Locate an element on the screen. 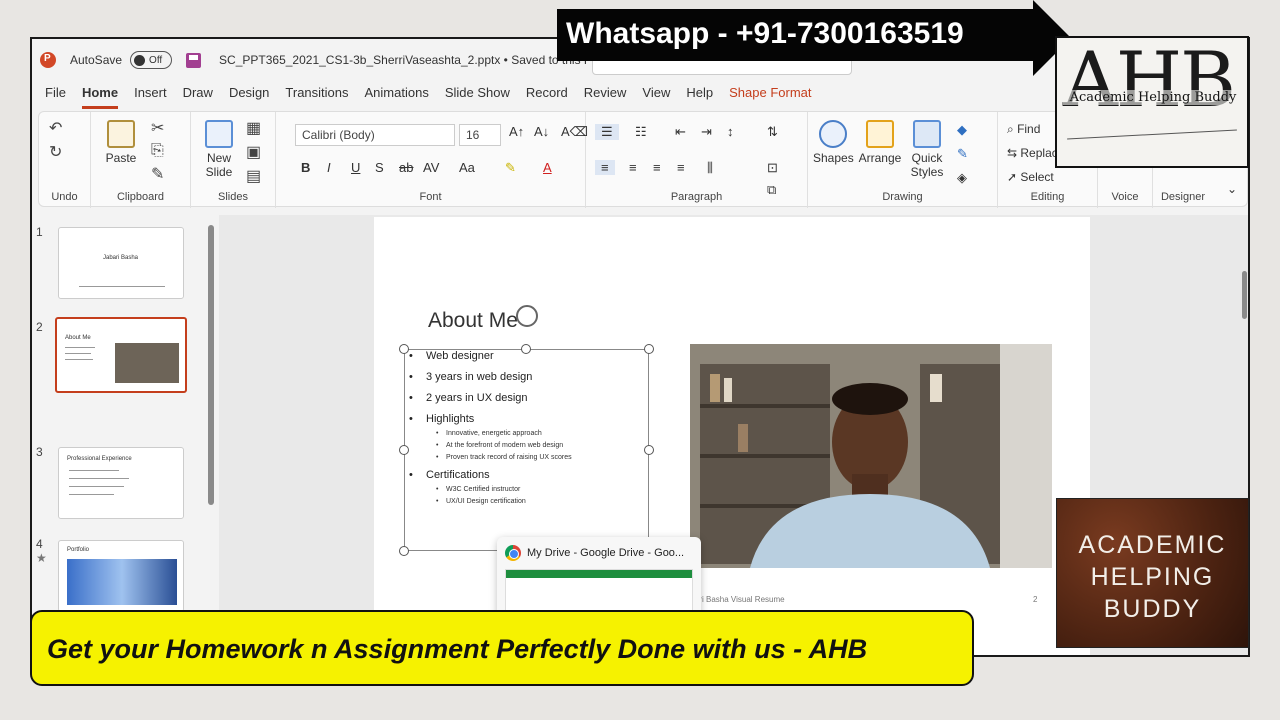  autosave-toggle: Off is located at coordinates (151, 60).